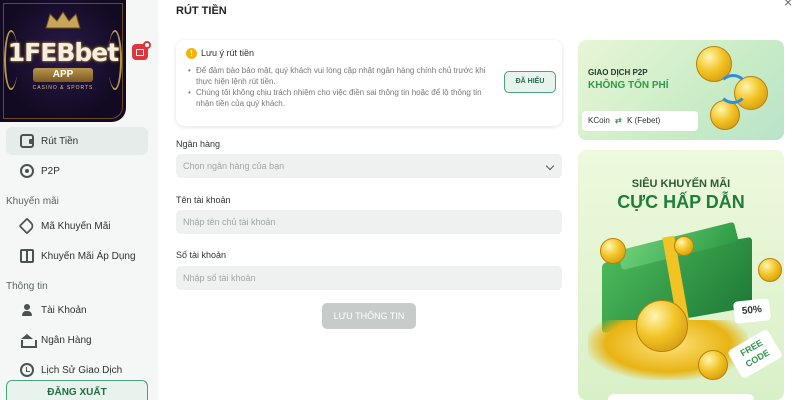  What do you see at coordinates (50, 171) in the screenshot?
I see `sidebar-item-label: P2P` at bounding box center [50, 171].